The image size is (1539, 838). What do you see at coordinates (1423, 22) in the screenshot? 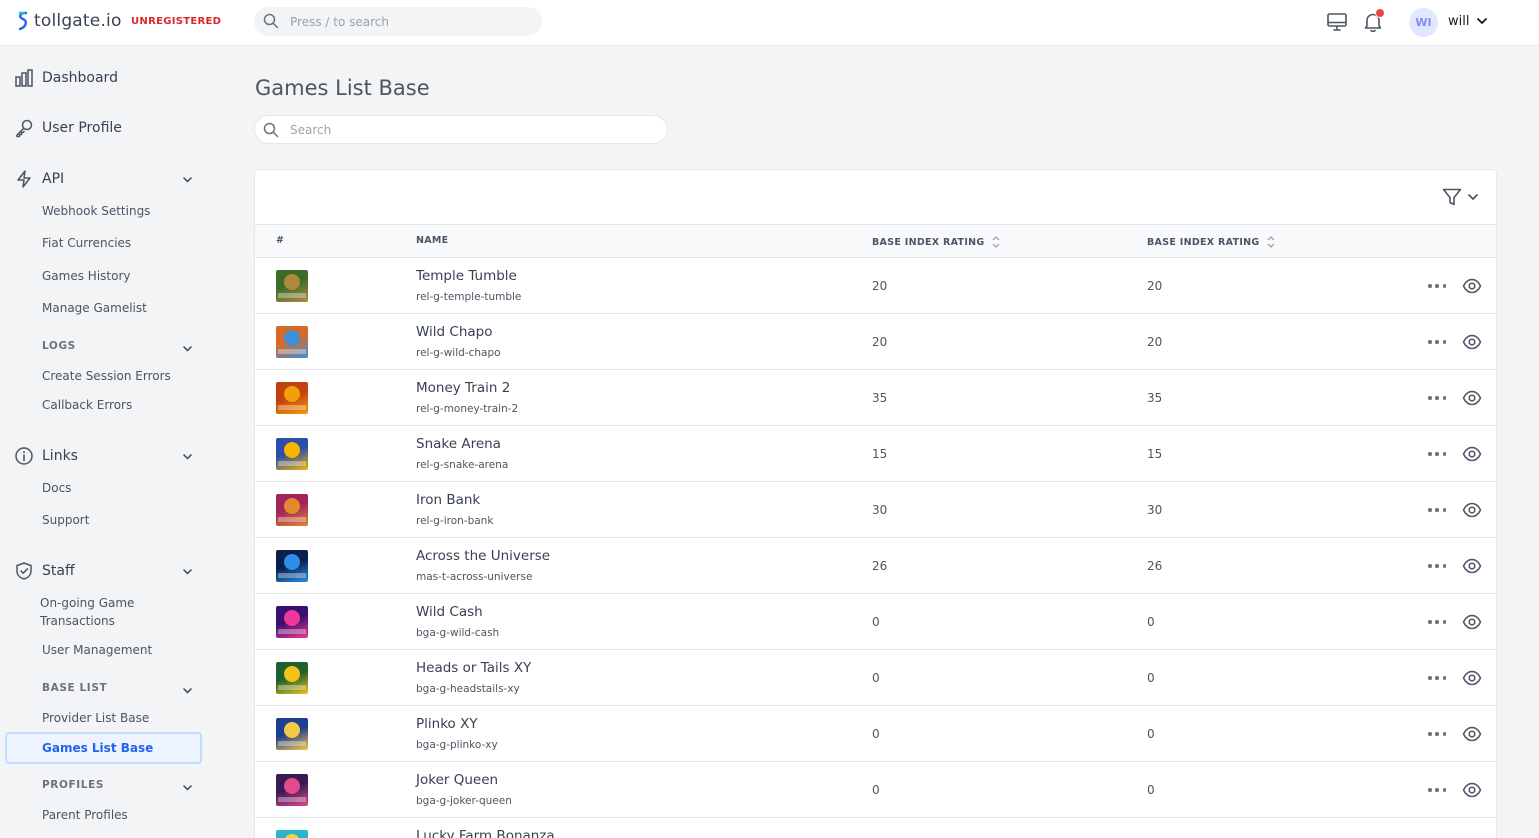
I see `avatar: WI` at bounding box center [1423, 22].